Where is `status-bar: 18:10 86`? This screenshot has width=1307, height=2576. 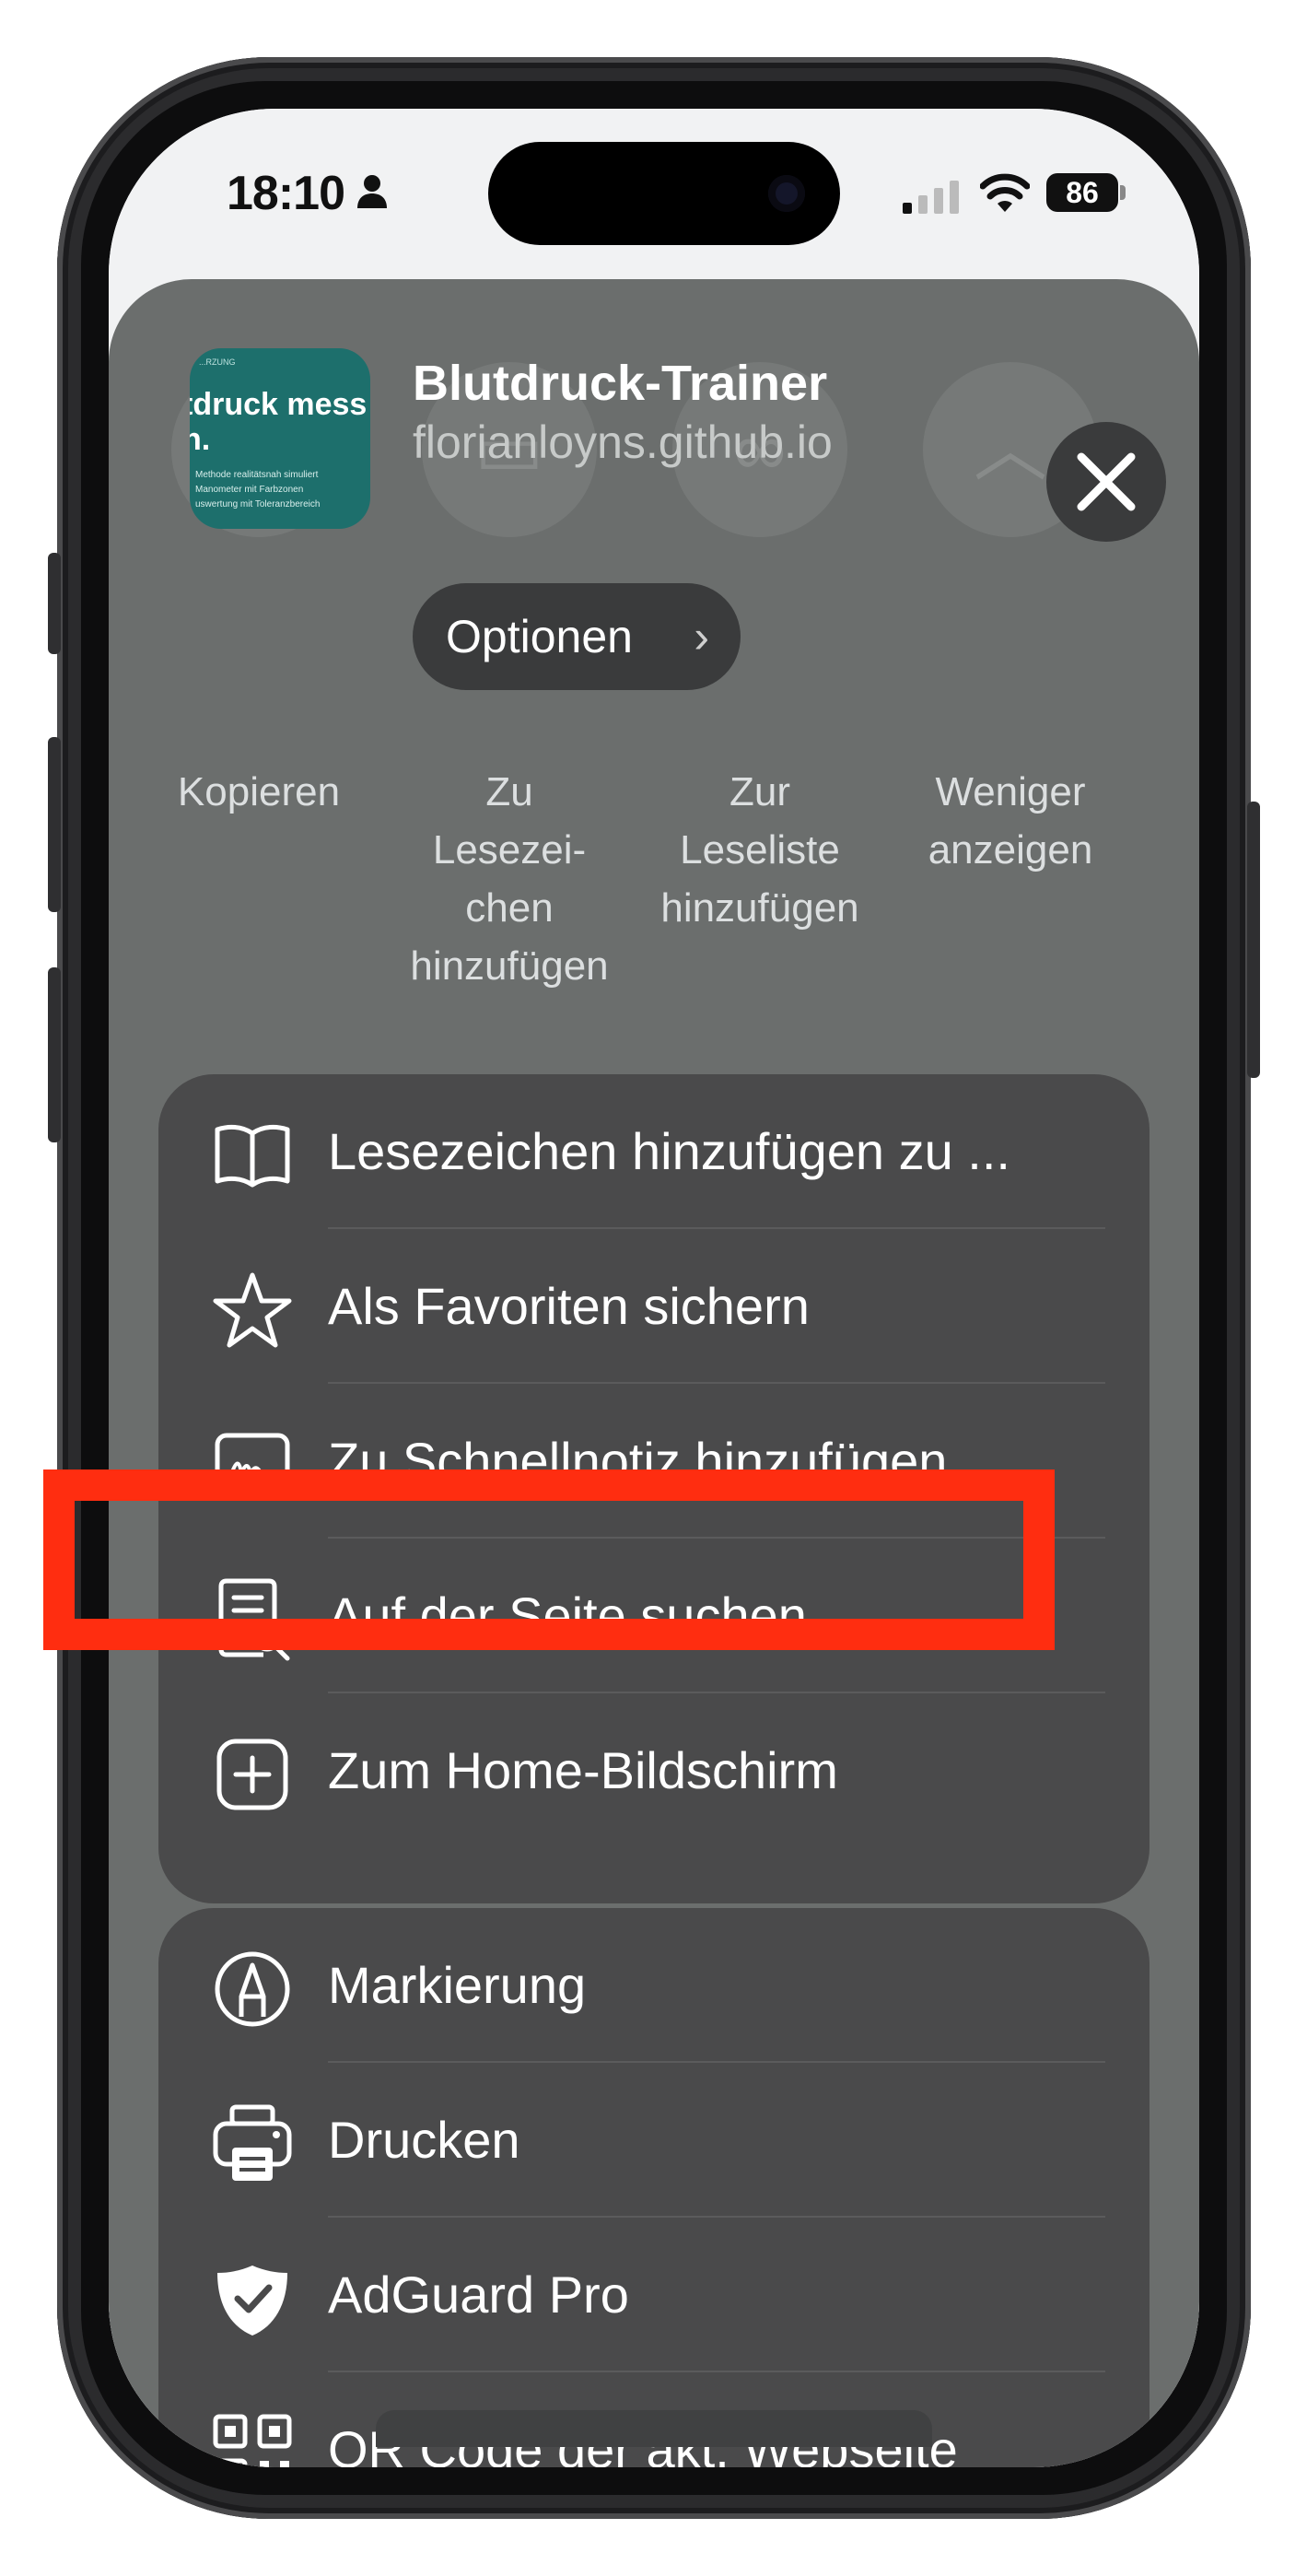 status-bar: 18:10 86 is located at coordinates (654, 192).